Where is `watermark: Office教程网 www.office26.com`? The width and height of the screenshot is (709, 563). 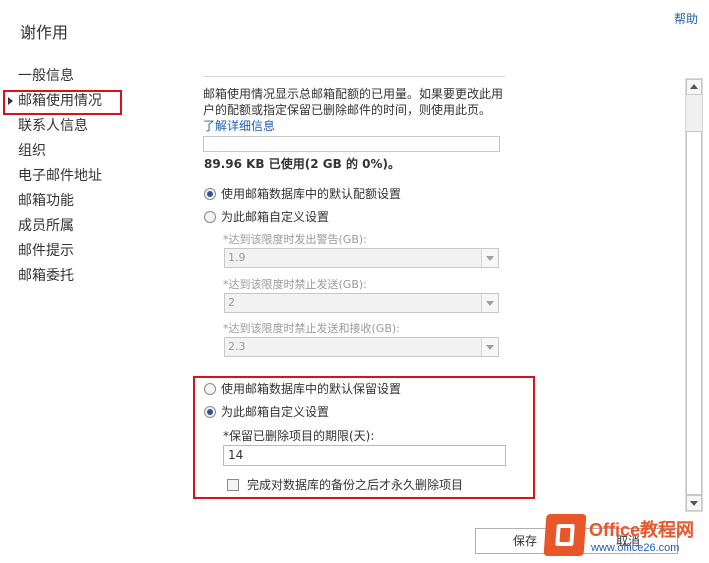 watermark: Office教程网 www.office26.com is located at coordinates (625, 537).